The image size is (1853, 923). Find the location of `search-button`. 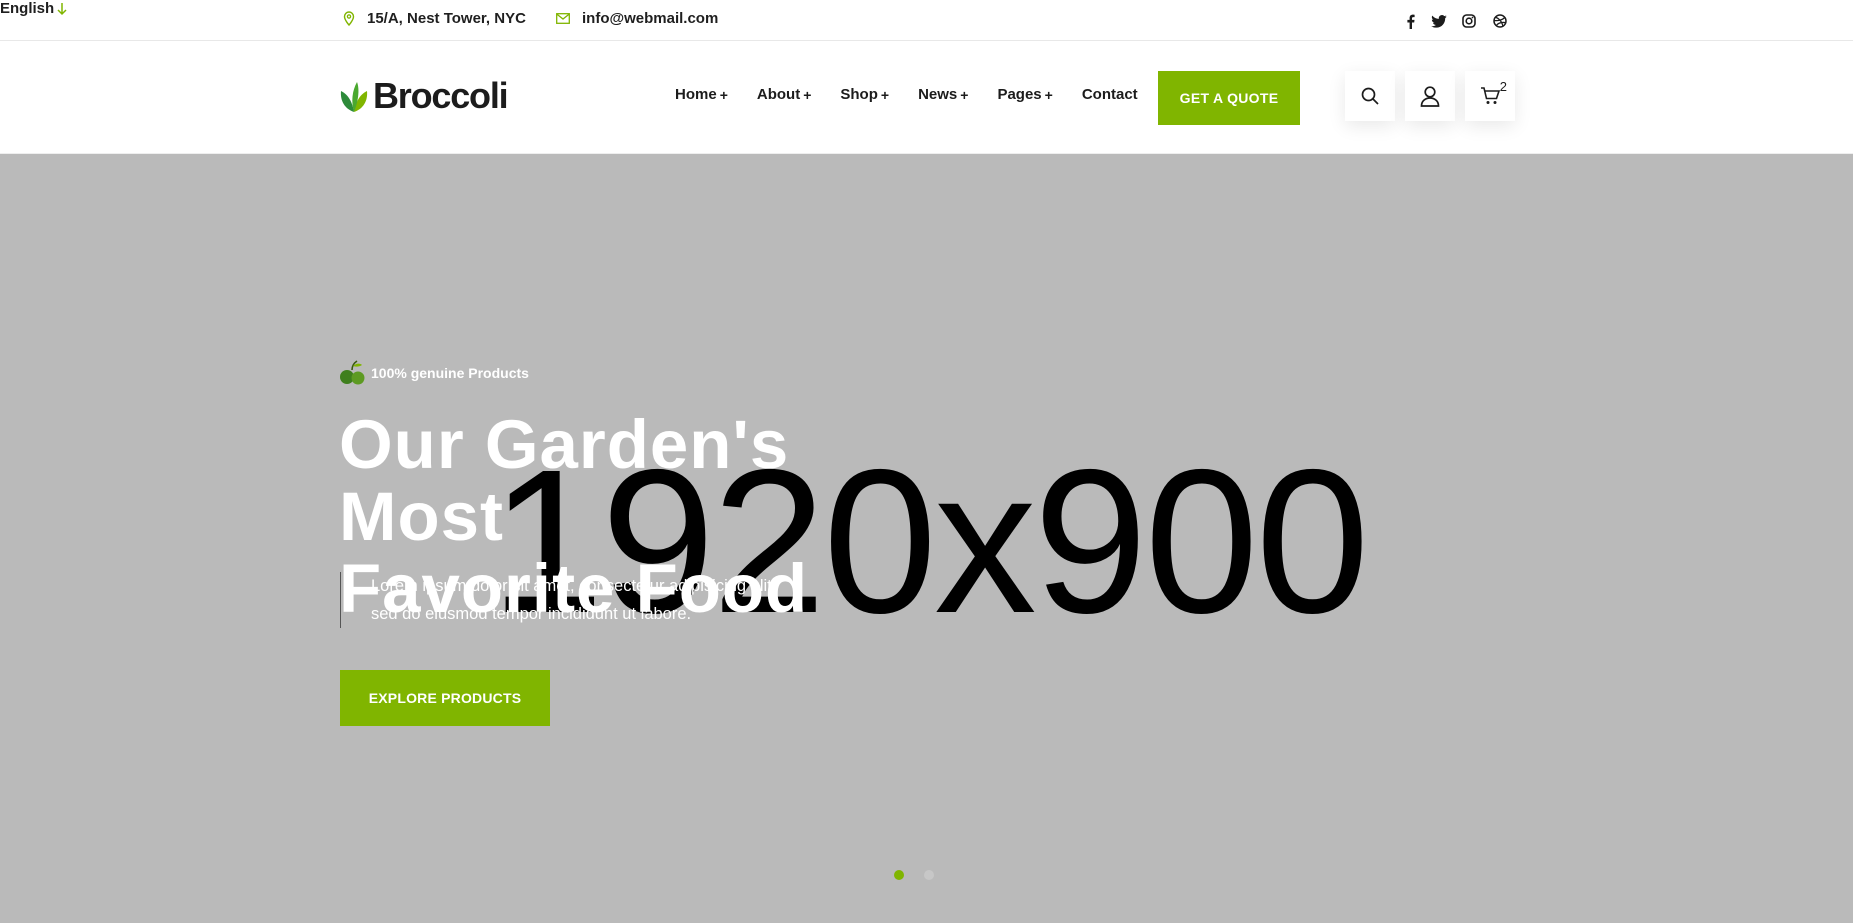

search-button is located at coordinates (1370, 96).